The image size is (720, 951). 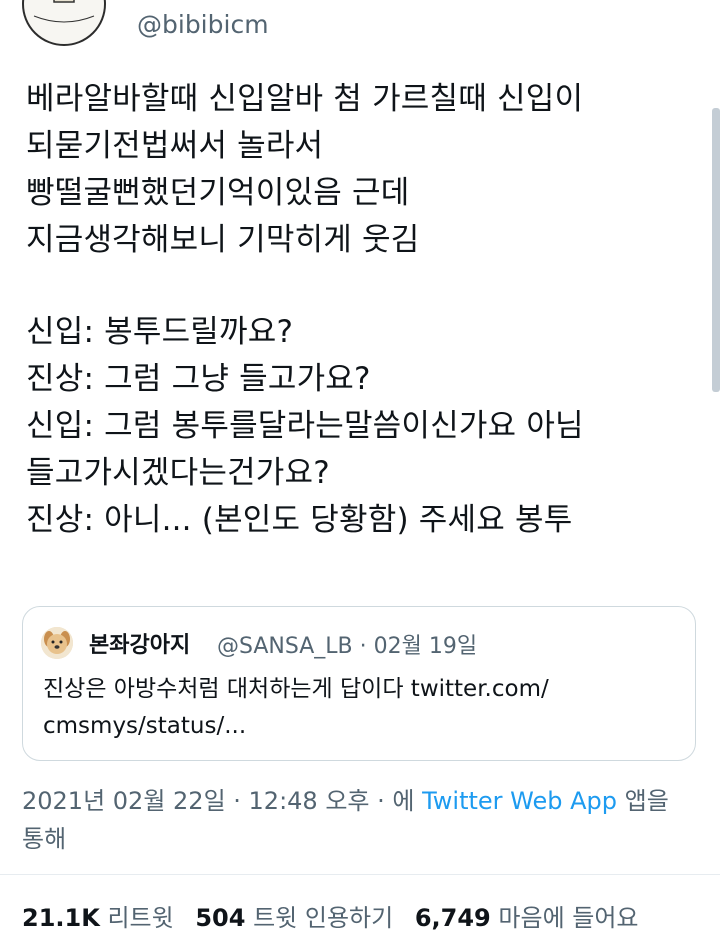 I want to click on tweet-line: 신입: 봉투드릴까요?, so click(x=160, y=332).